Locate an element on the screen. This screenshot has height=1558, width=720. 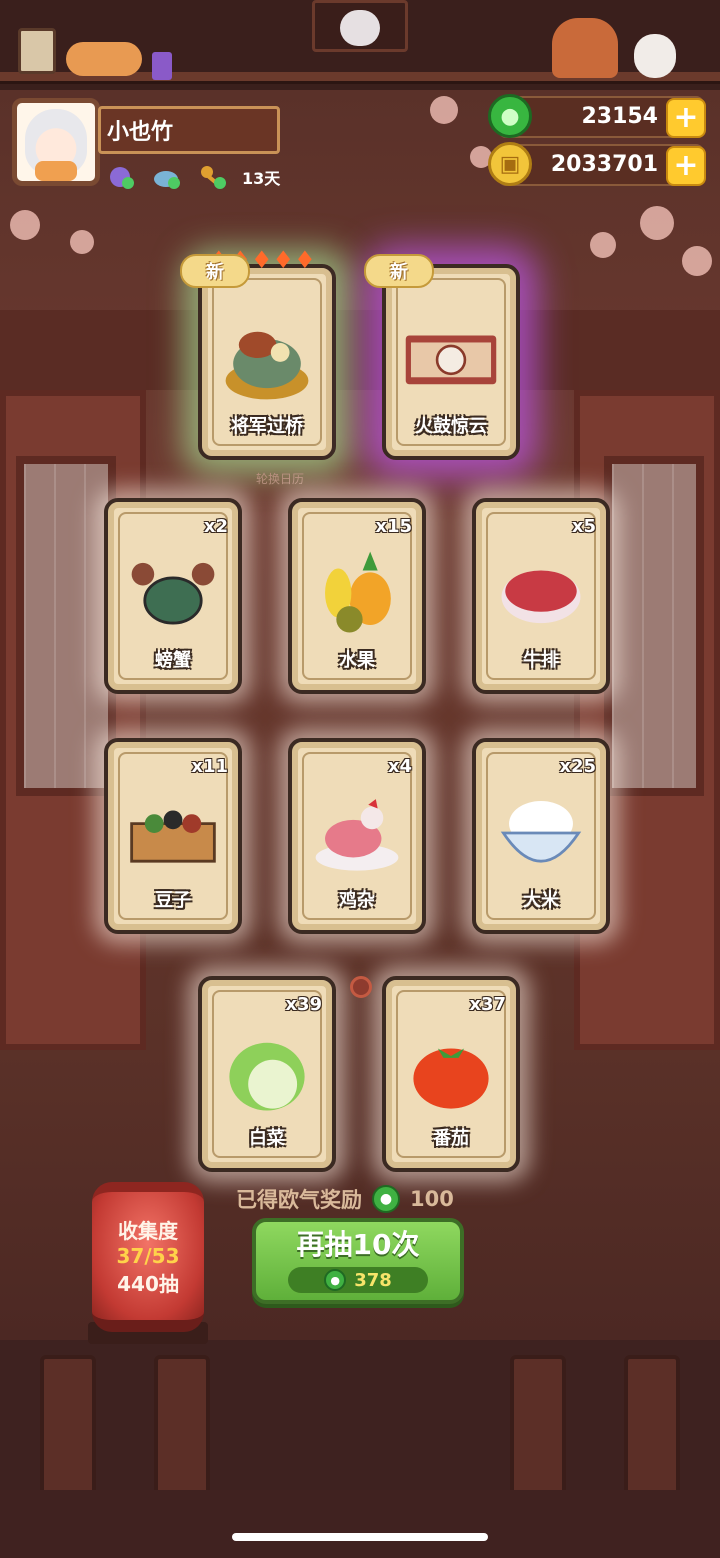
ceiling-beam is located at coordinates (360, 350).